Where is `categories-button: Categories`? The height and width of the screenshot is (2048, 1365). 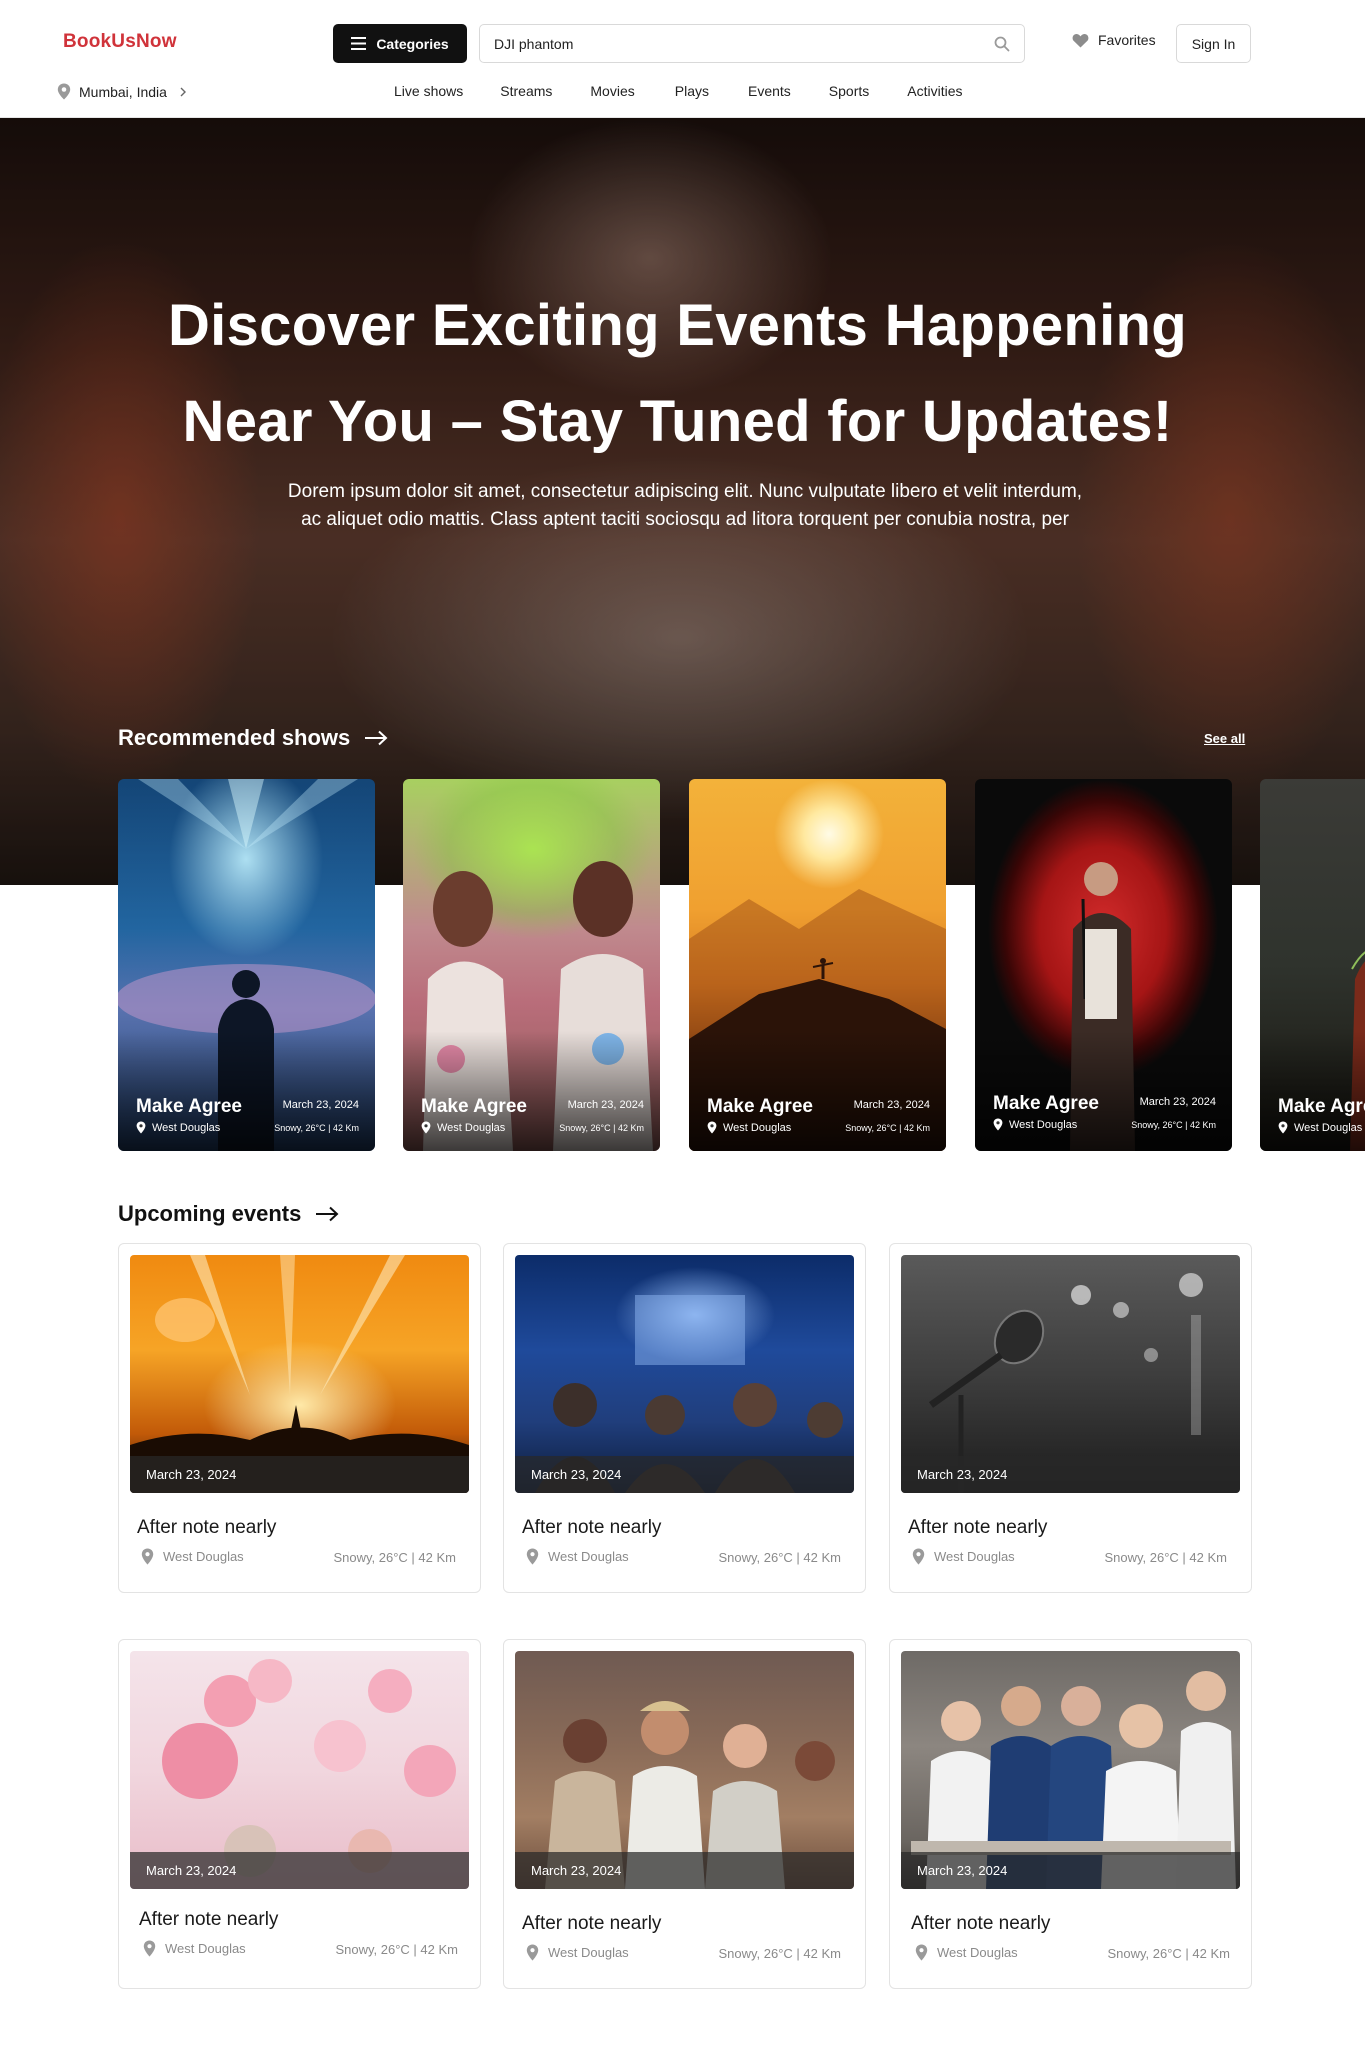 categories-button: Categories is located at coordinates (400, 43).